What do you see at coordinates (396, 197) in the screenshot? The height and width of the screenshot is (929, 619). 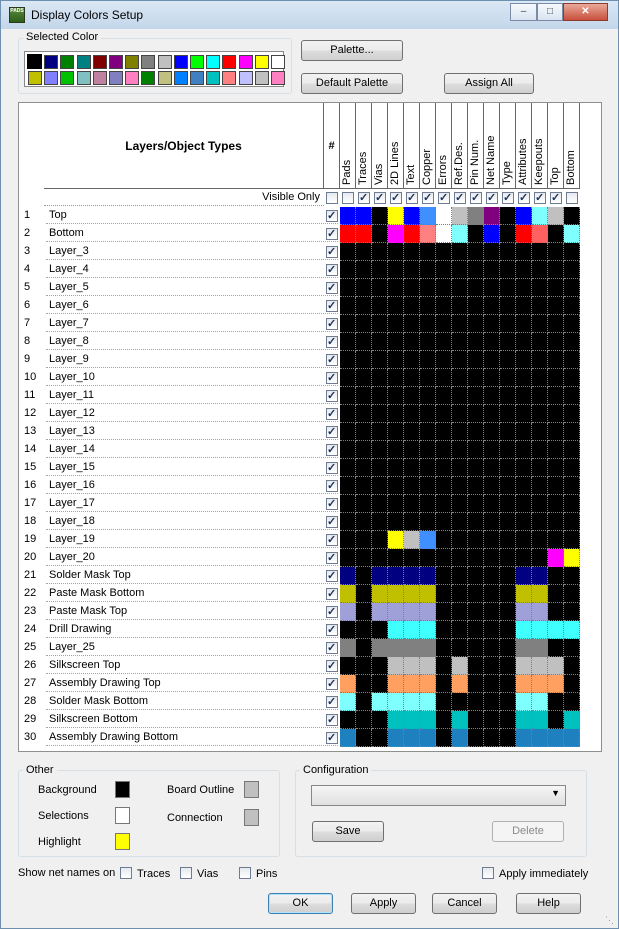 I see `column-visible-checkbox` at bounding box center [396, 197].